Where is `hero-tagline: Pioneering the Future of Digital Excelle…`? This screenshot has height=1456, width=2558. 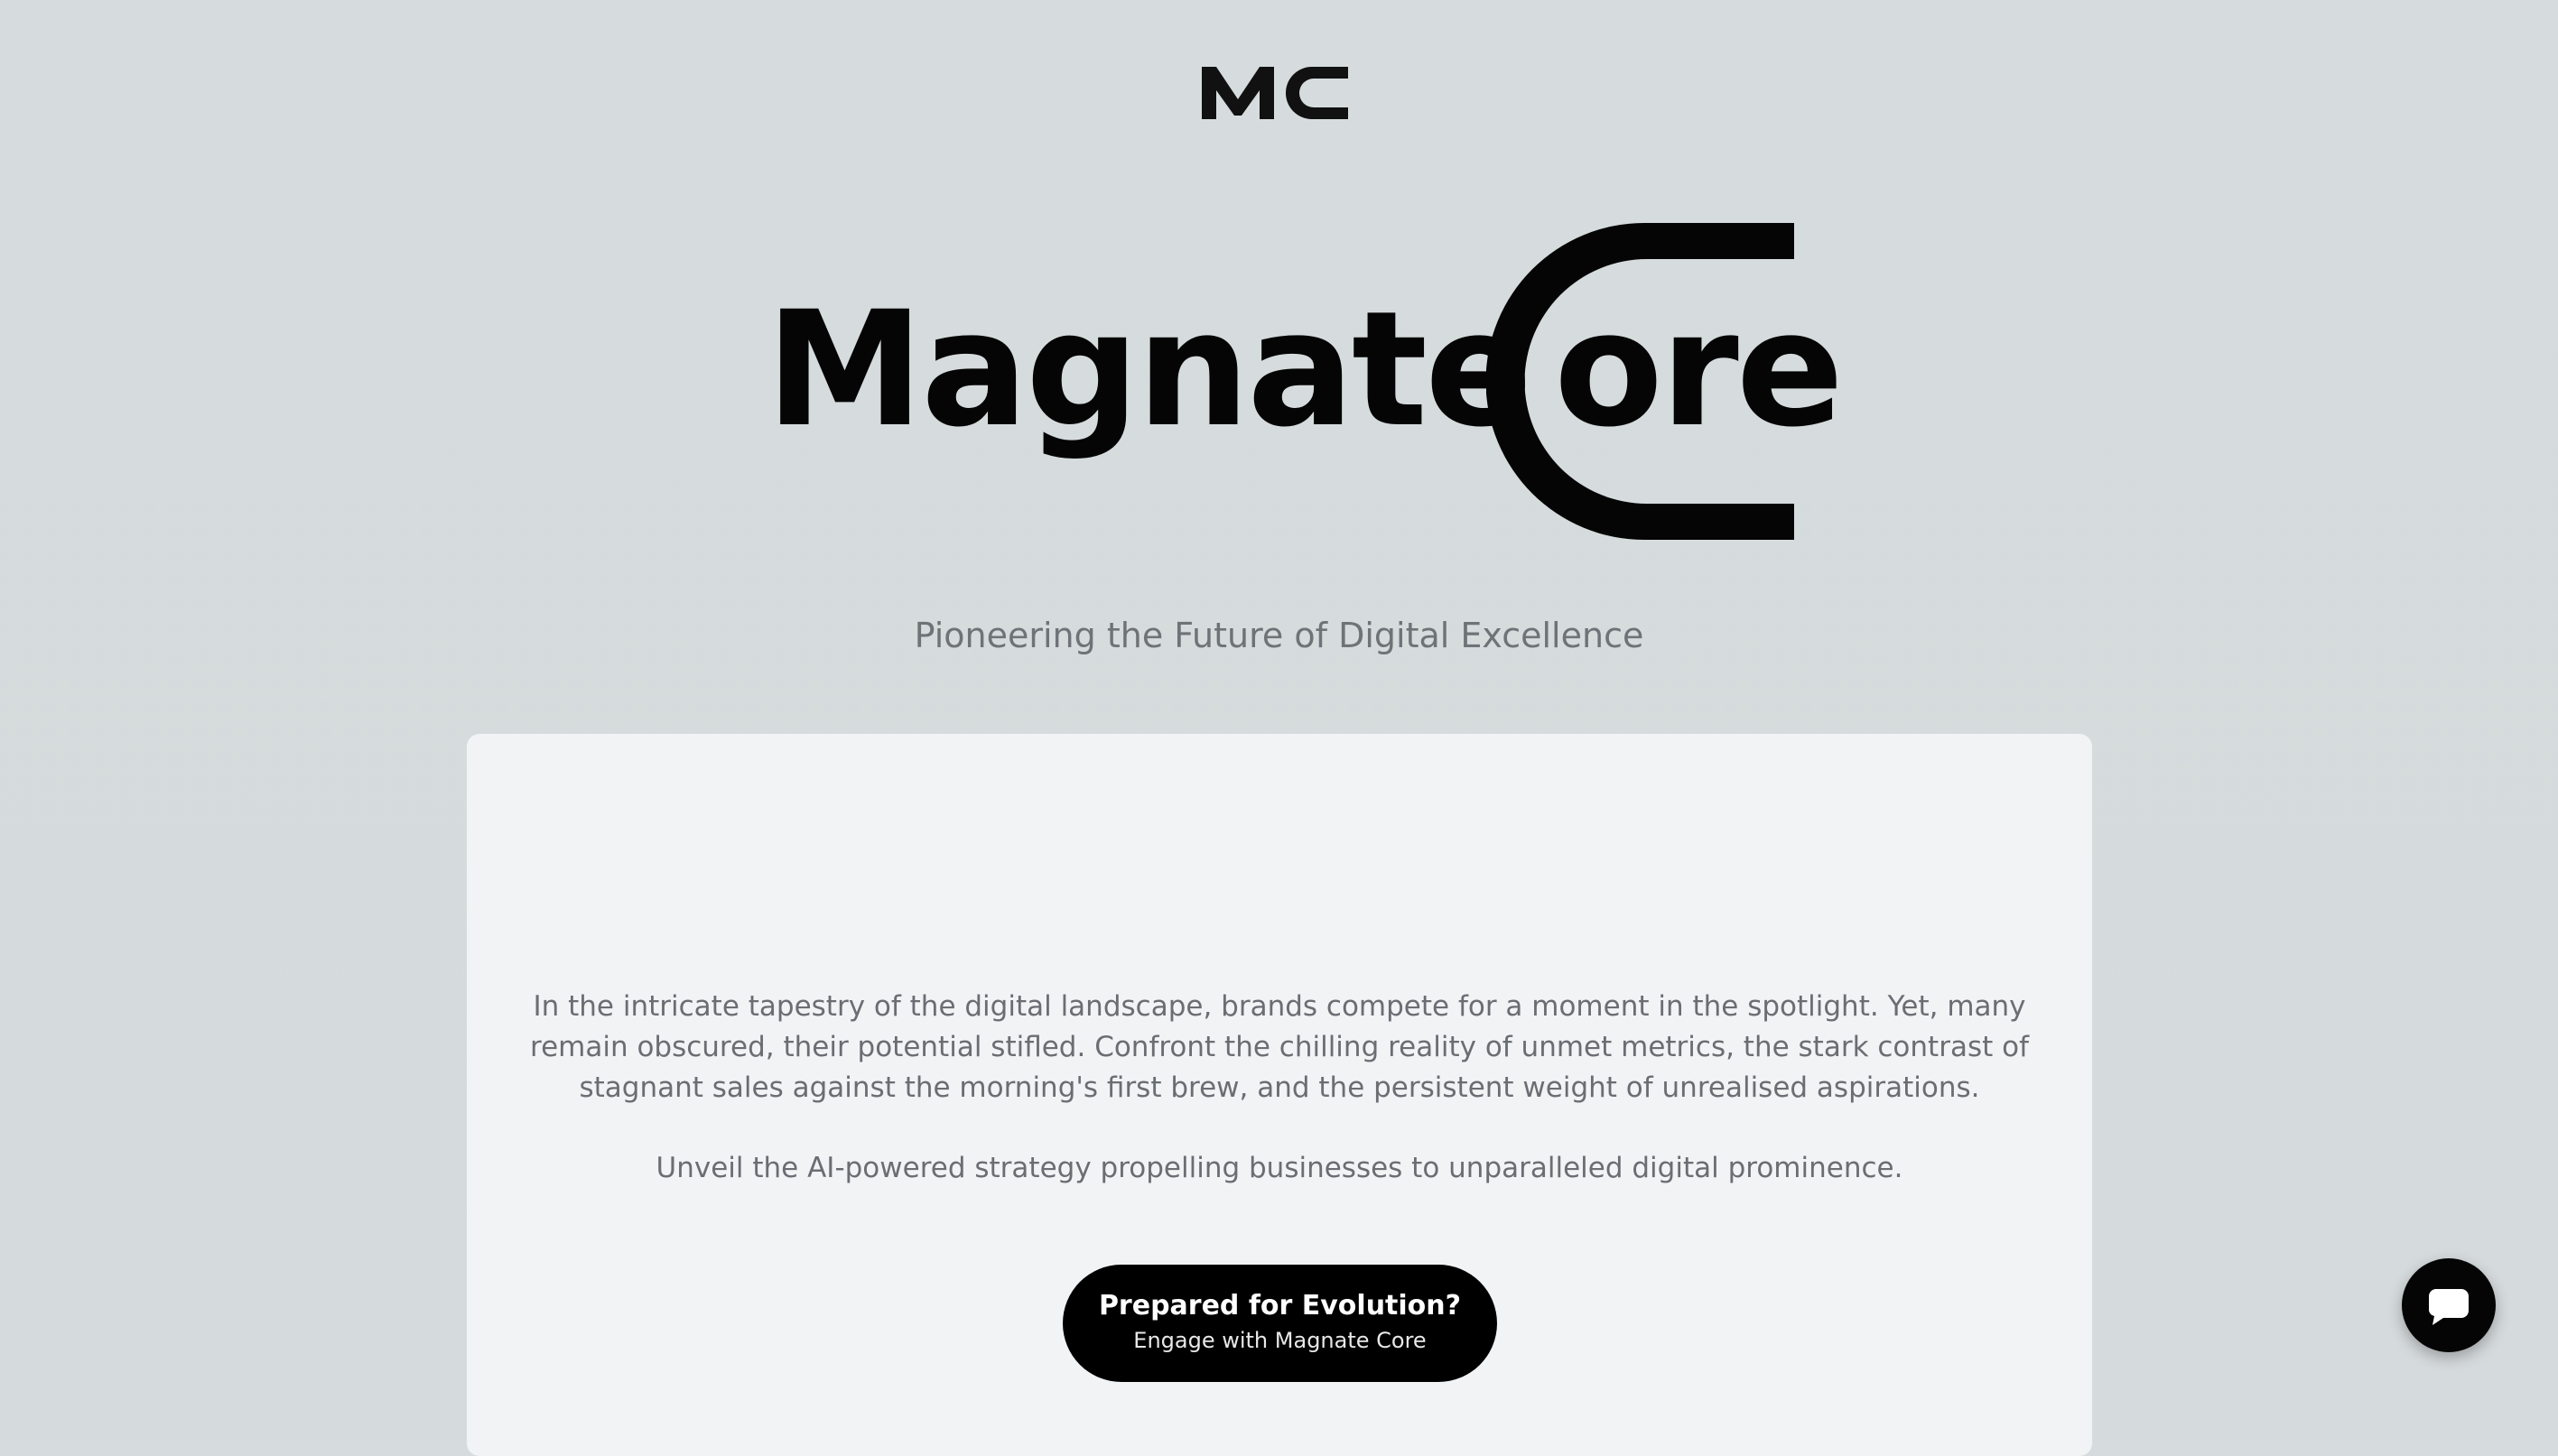 hero-tagline: Pioneering the Future of Digital Excelle… is located at coordinates (1279, 636).